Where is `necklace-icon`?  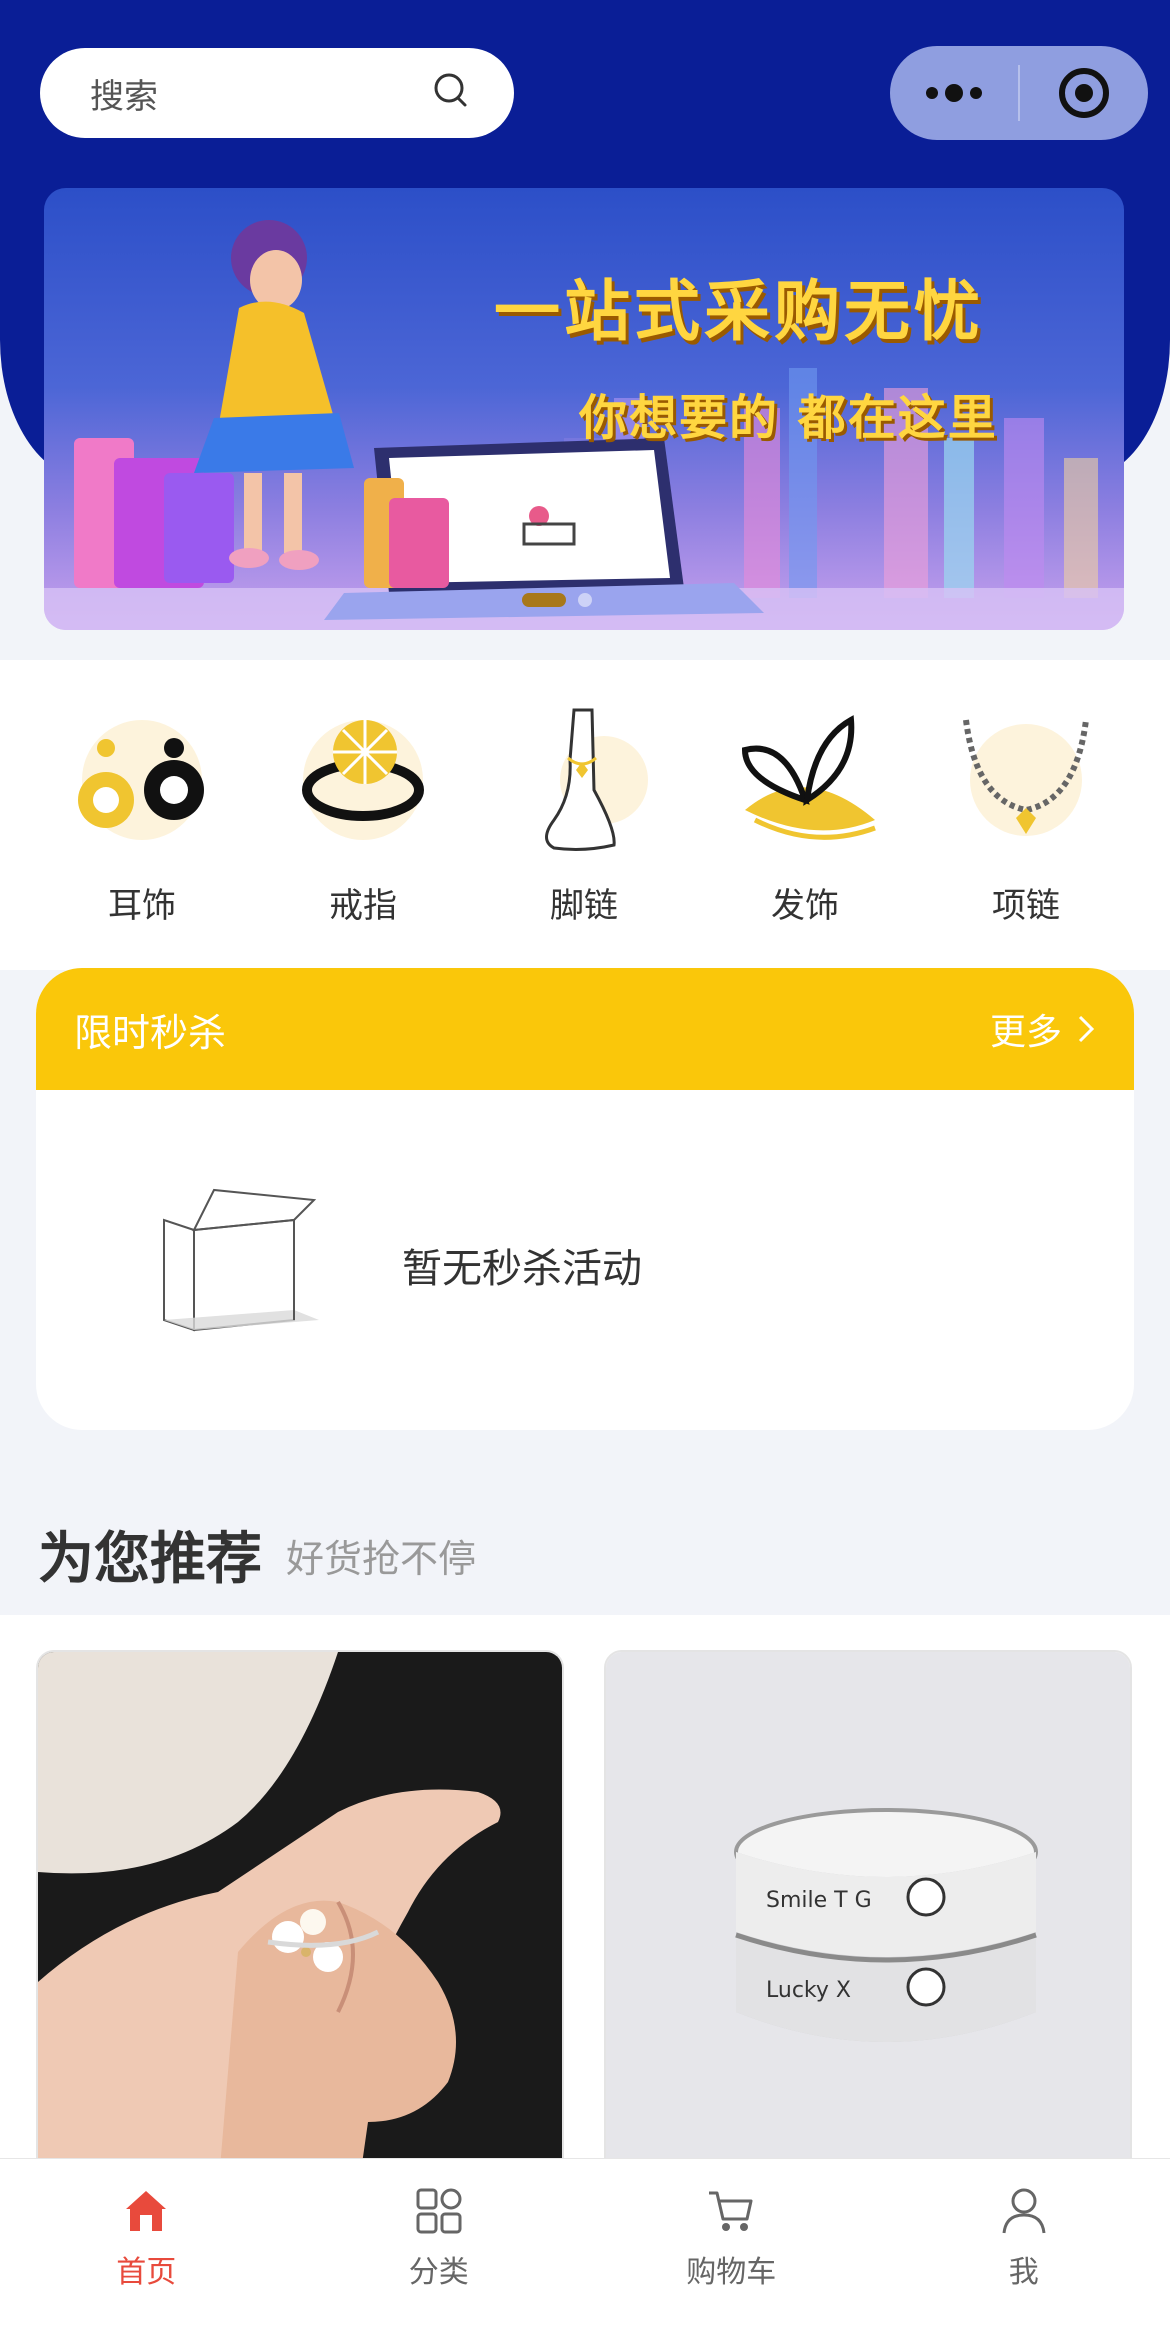 necklace-icon is located at coordinates (1026, 780).